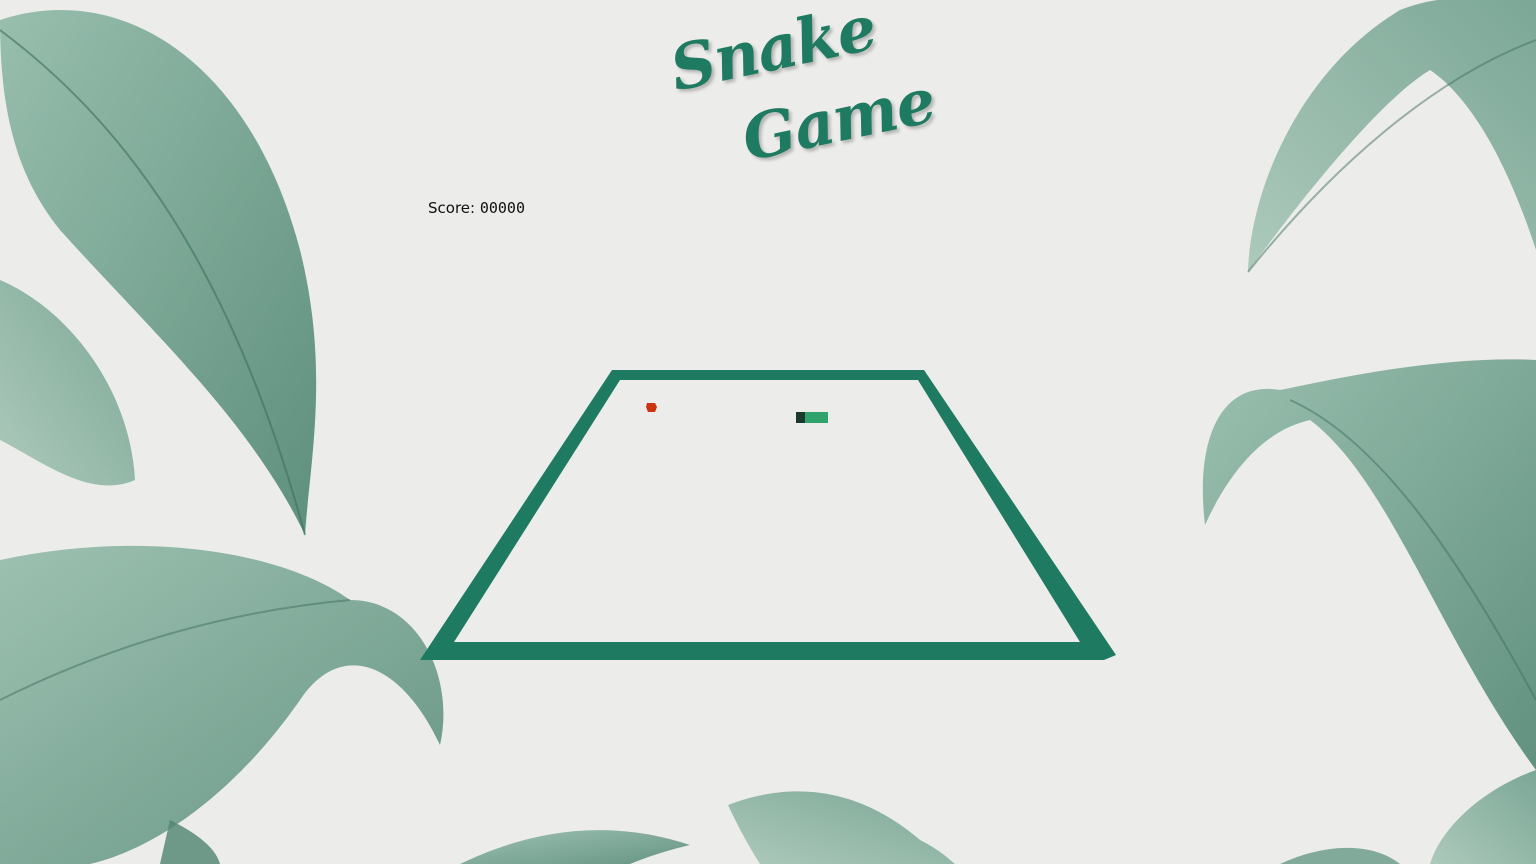 The height and width of the screenshot is (864, 1536). I want to click on snake-head, so click(800, 417).